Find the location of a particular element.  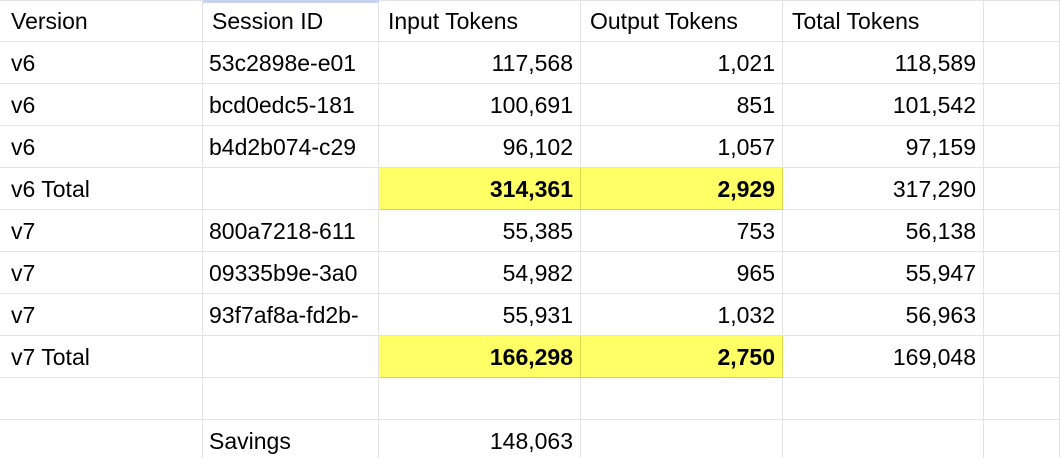

cell-total-tokens-row-3: 101,542 is located at coordinates (883, 105).